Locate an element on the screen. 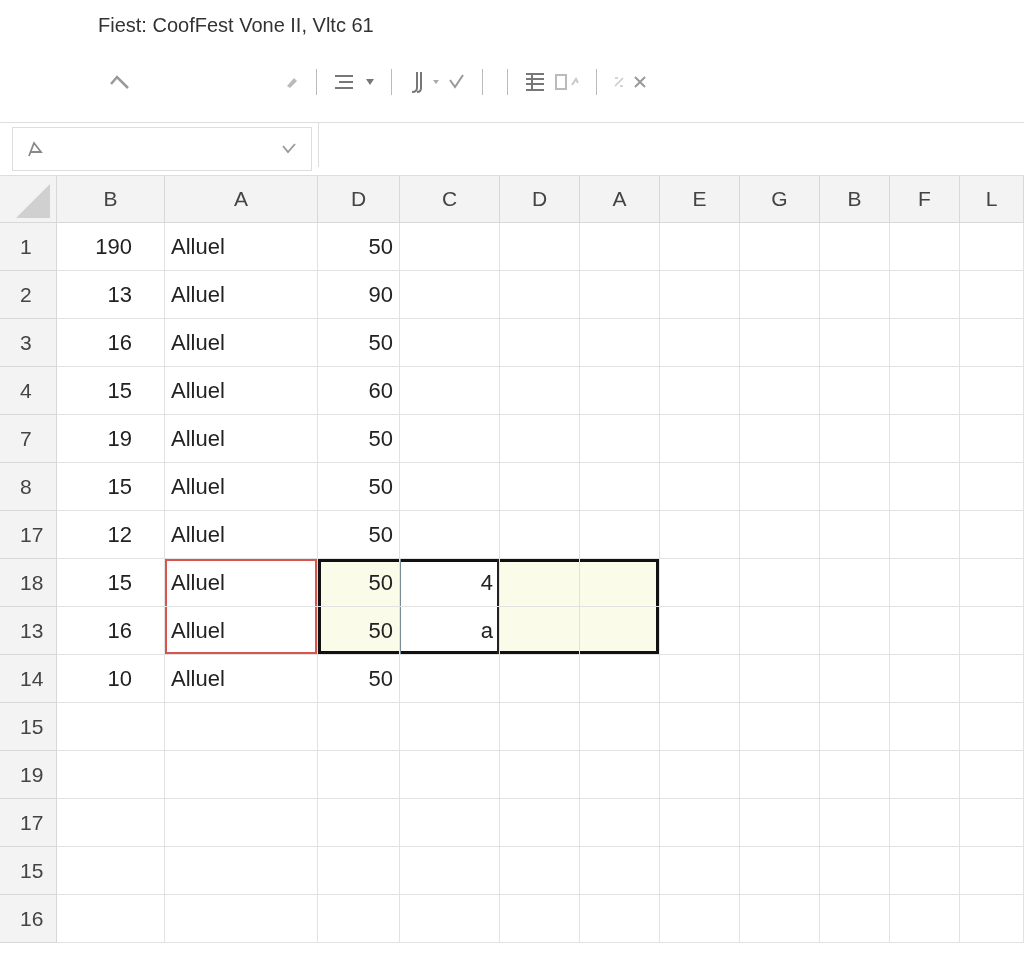 The width and height of the screenshot is (1024, 960). row-header: 16 is located at coordinates (28, 919).